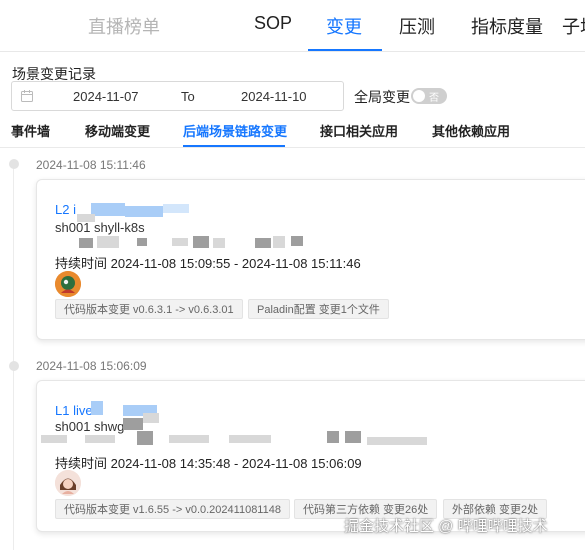  Describe the element at coordinates (13, 359) in the screenshot. I see `timeline-line` at that location.